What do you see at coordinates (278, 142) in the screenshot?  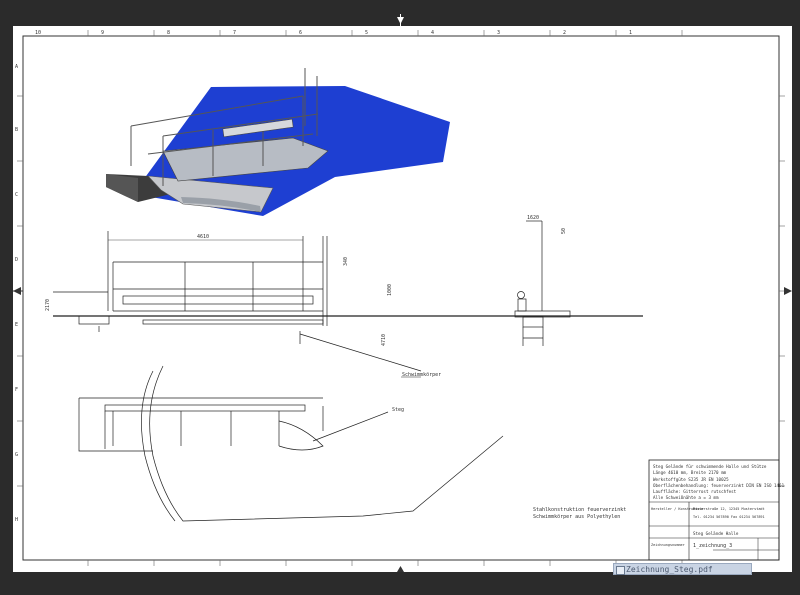 I see `isometric-view` at bounding box center [278, 142].